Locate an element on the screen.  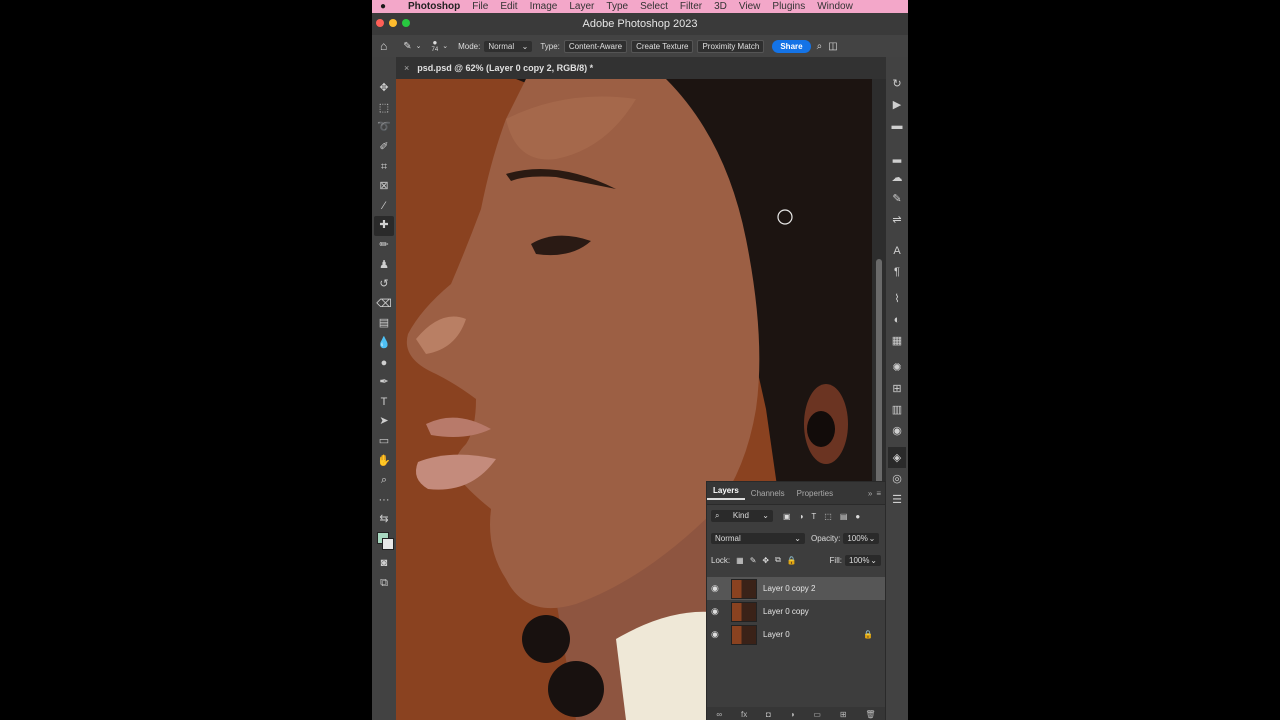
menu-app: Photoshop is located at coordinates (434, 6).